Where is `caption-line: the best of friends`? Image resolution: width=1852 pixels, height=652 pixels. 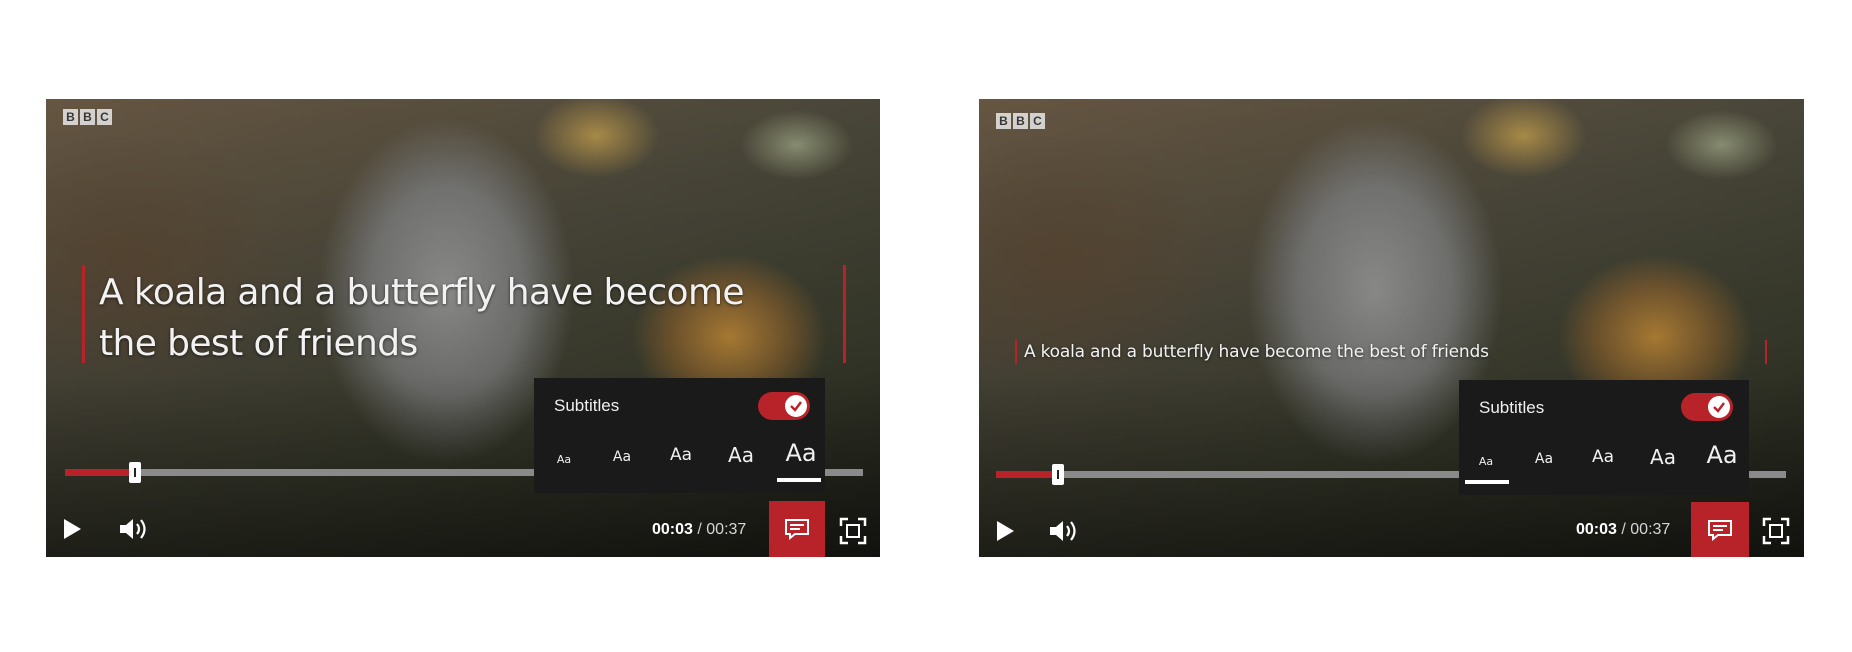
caption-line: the best of friends is located at coordinates (258, 343).